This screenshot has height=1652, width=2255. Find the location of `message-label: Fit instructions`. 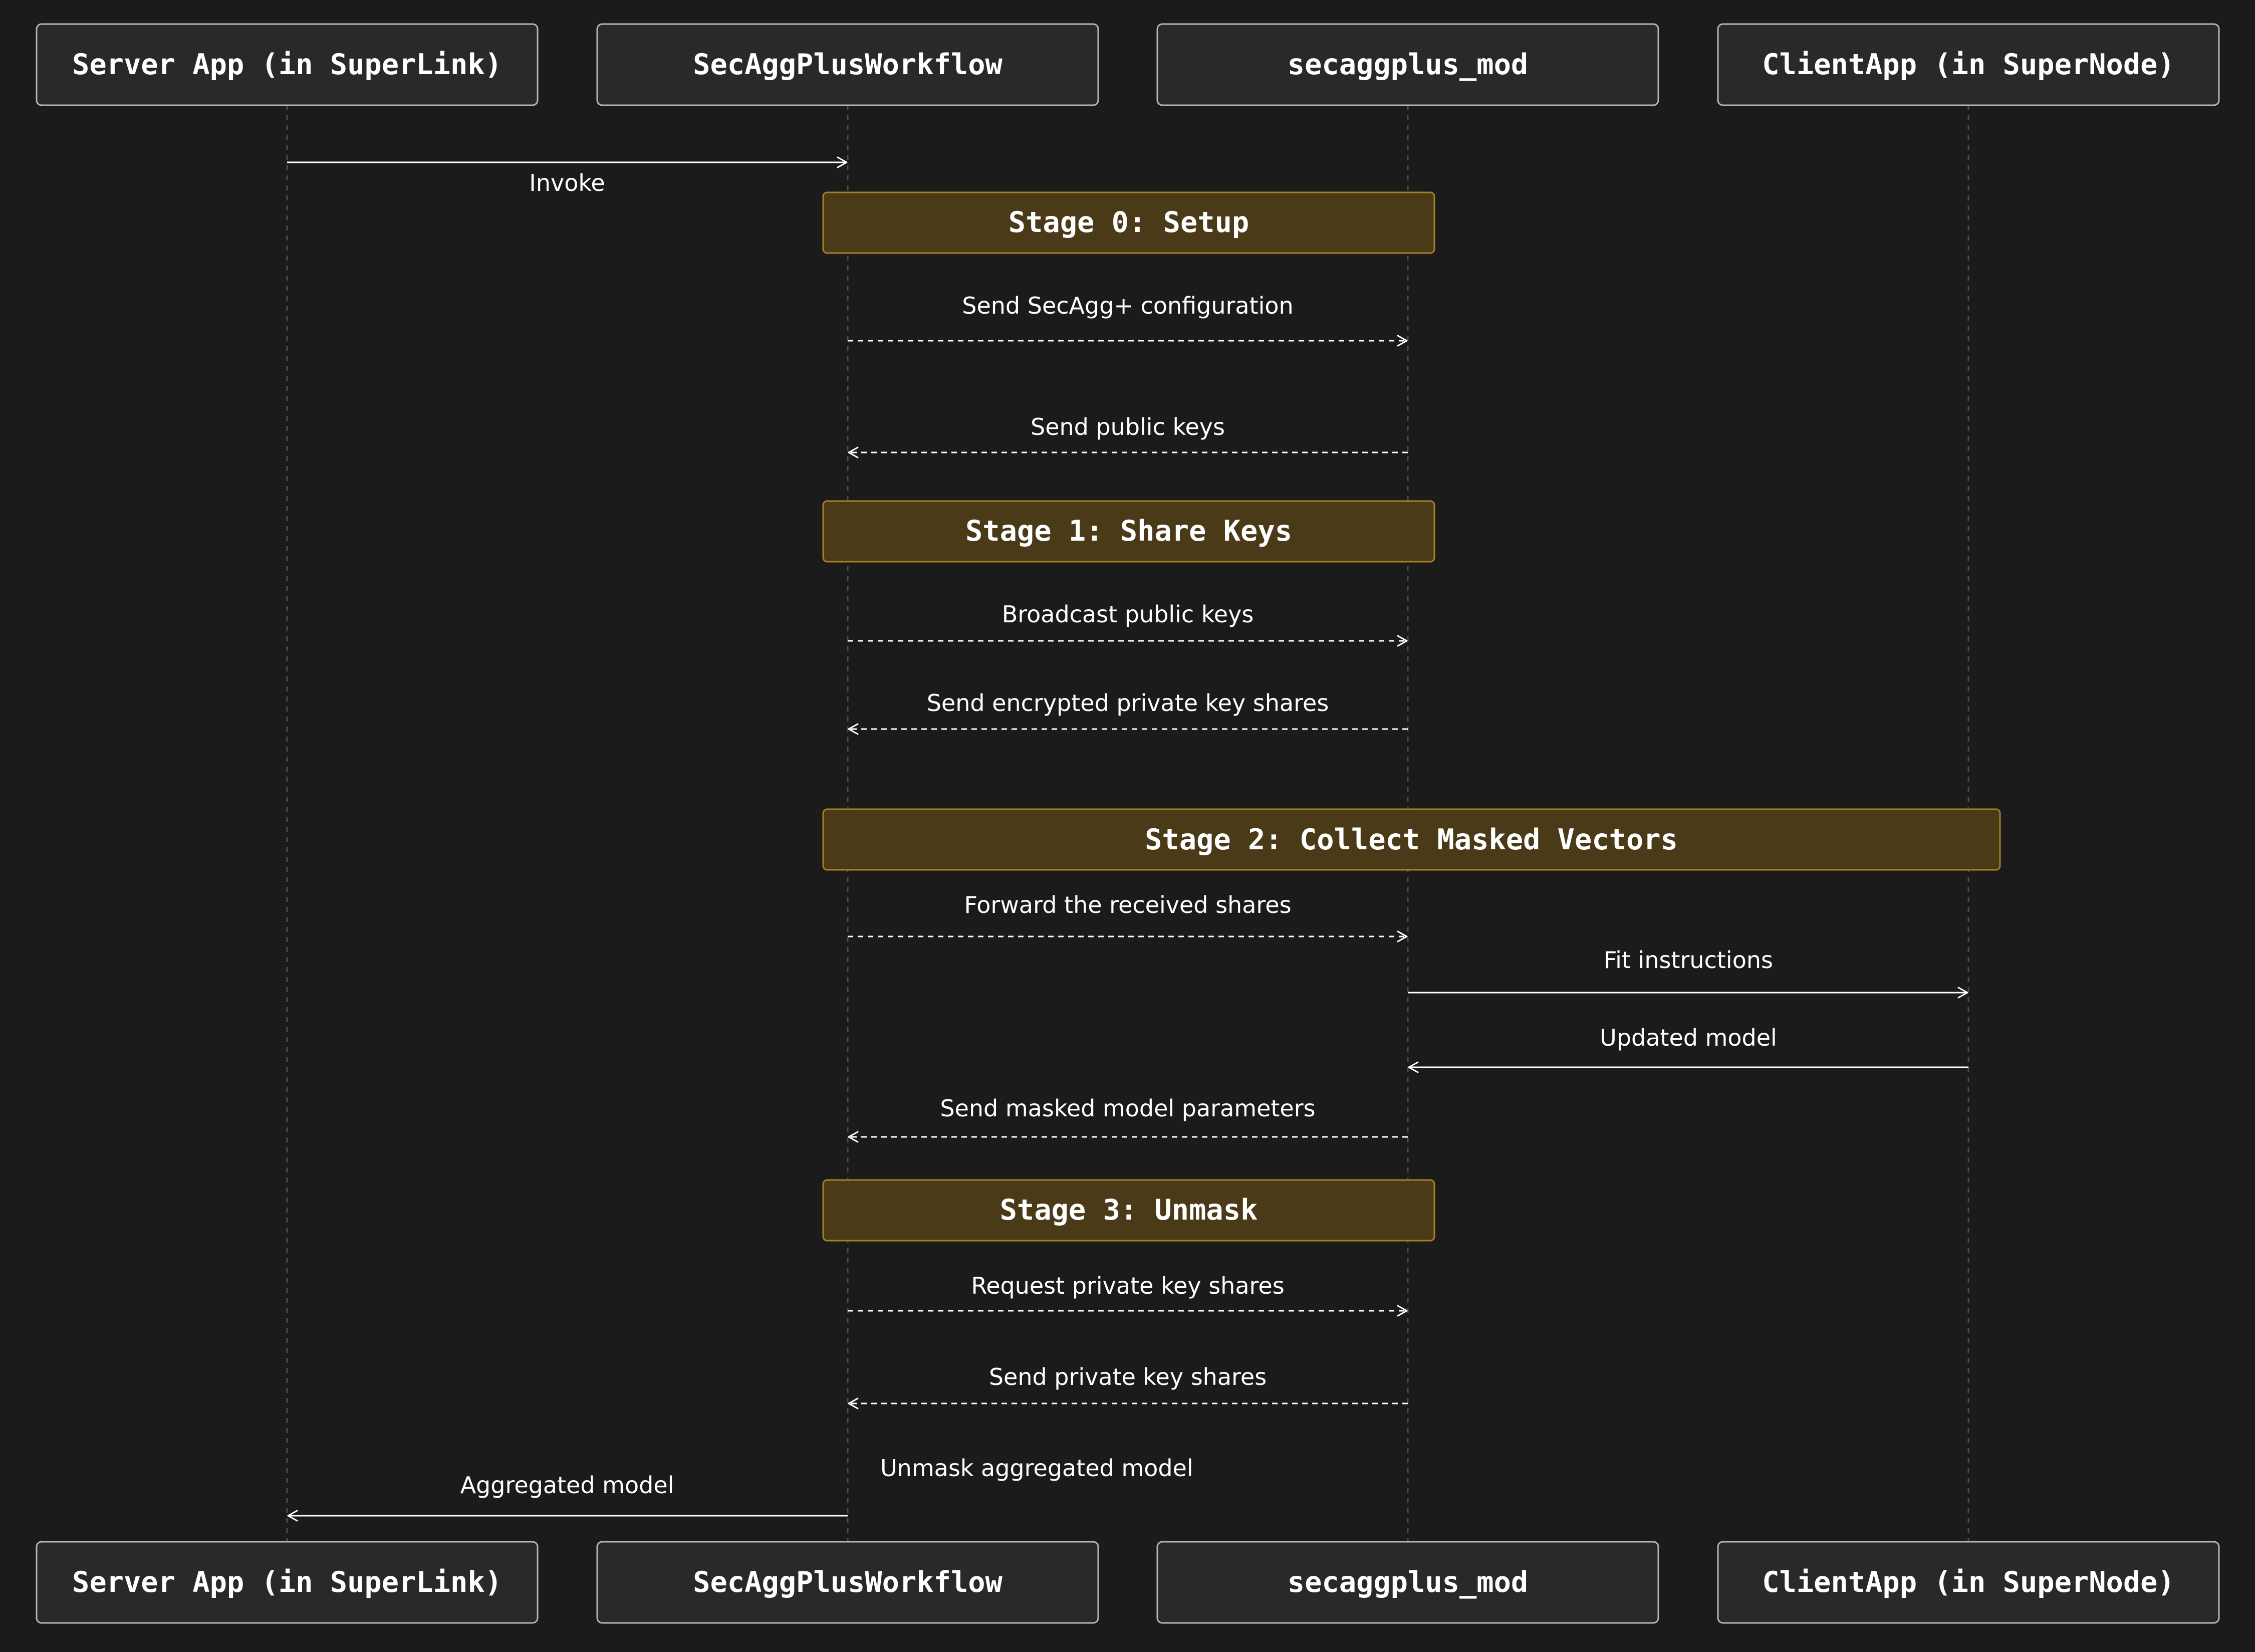

message-label: Fit instructions is located at coordinates (1689, 960).